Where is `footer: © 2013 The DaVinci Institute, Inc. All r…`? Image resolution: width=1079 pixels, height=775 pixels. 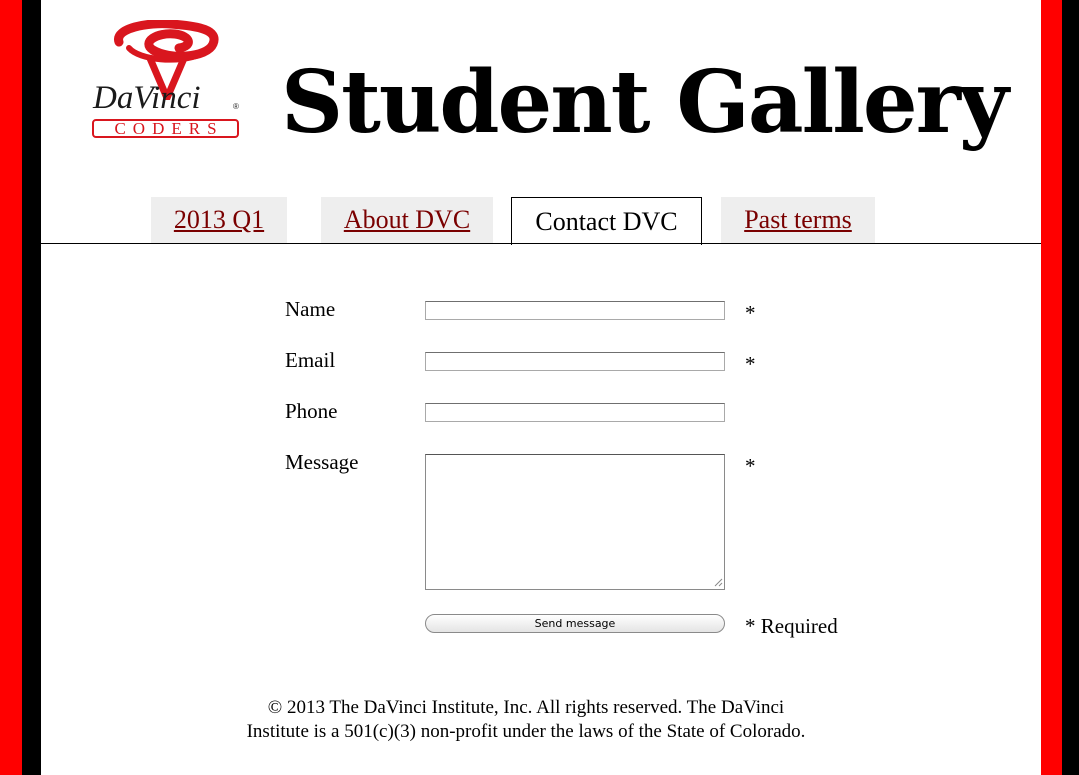
footer: © 2013 The DaVinci Institute, Inc. All r… is located at coordinates (526, 720).